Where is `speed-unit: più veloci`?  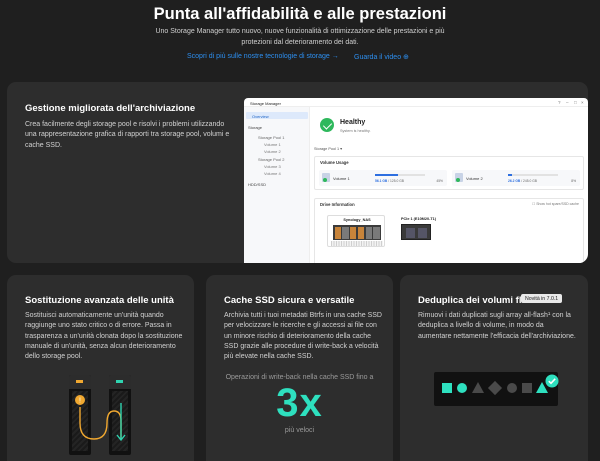 speed-unit: più veloci is located at coordinates (299, 430).